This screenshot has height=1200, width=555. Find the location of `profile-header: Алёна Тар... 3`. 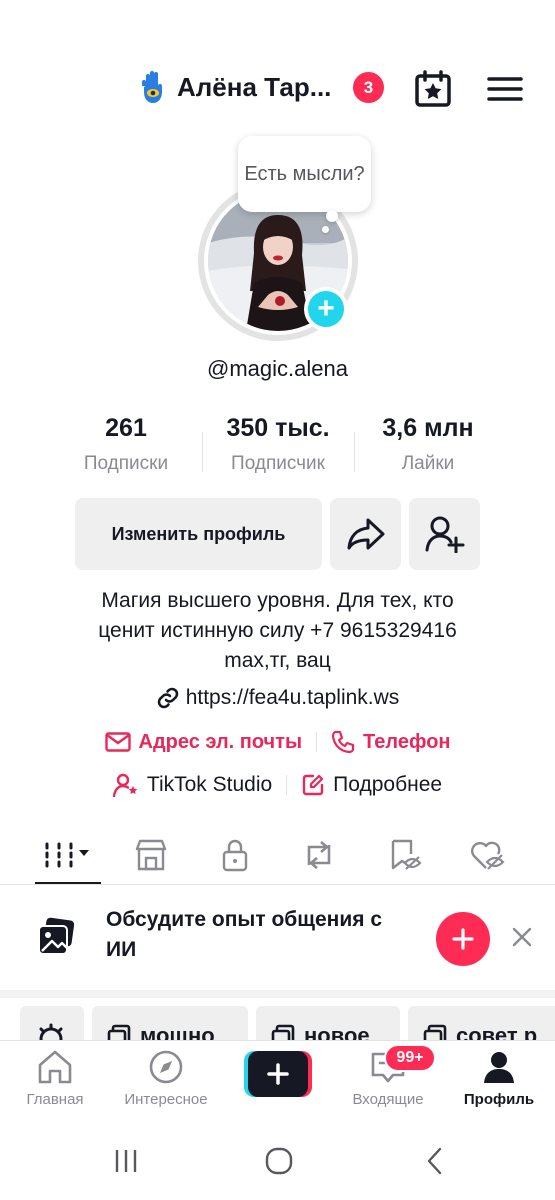

profile-header: Алёна Тар... 3 is located at coordinates (277, 88).